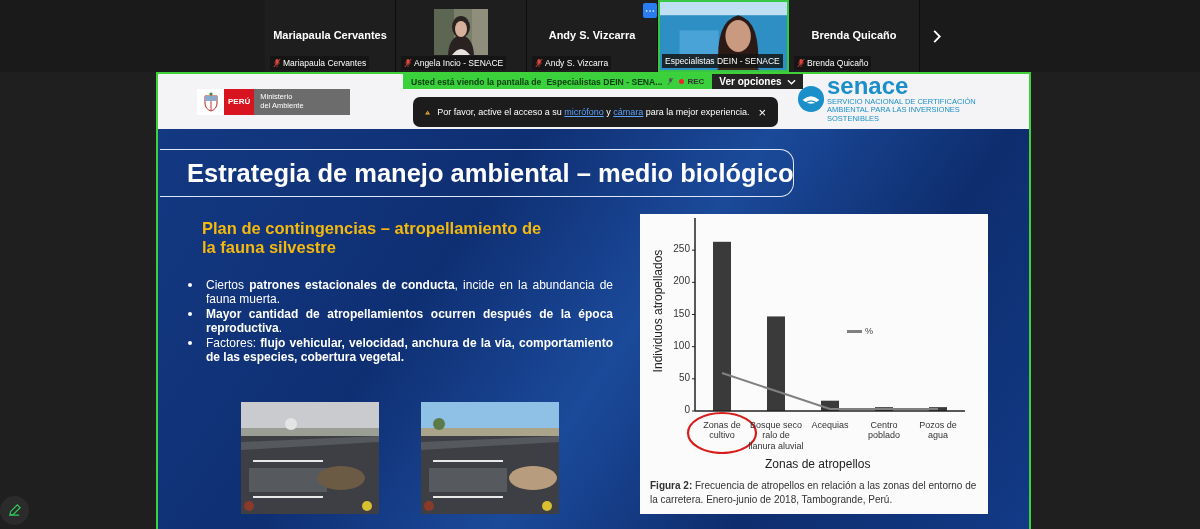 This screenshot has width=1200, height=529. I want to click on participant-label: Andy S. Vizcarra, so click(577, 63).